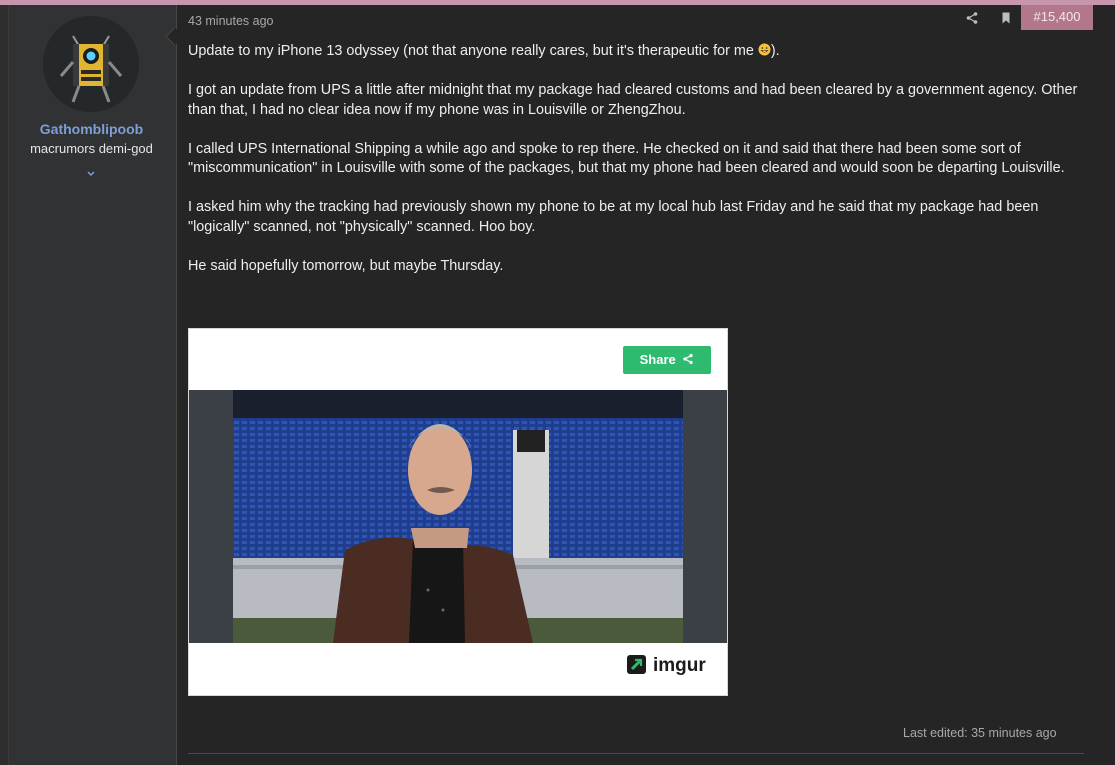  Describe the element at coordinates (93, 385) in the screenshot. I see `user-sidebar: Gathomblipoob macrumors demi-god` at that location.